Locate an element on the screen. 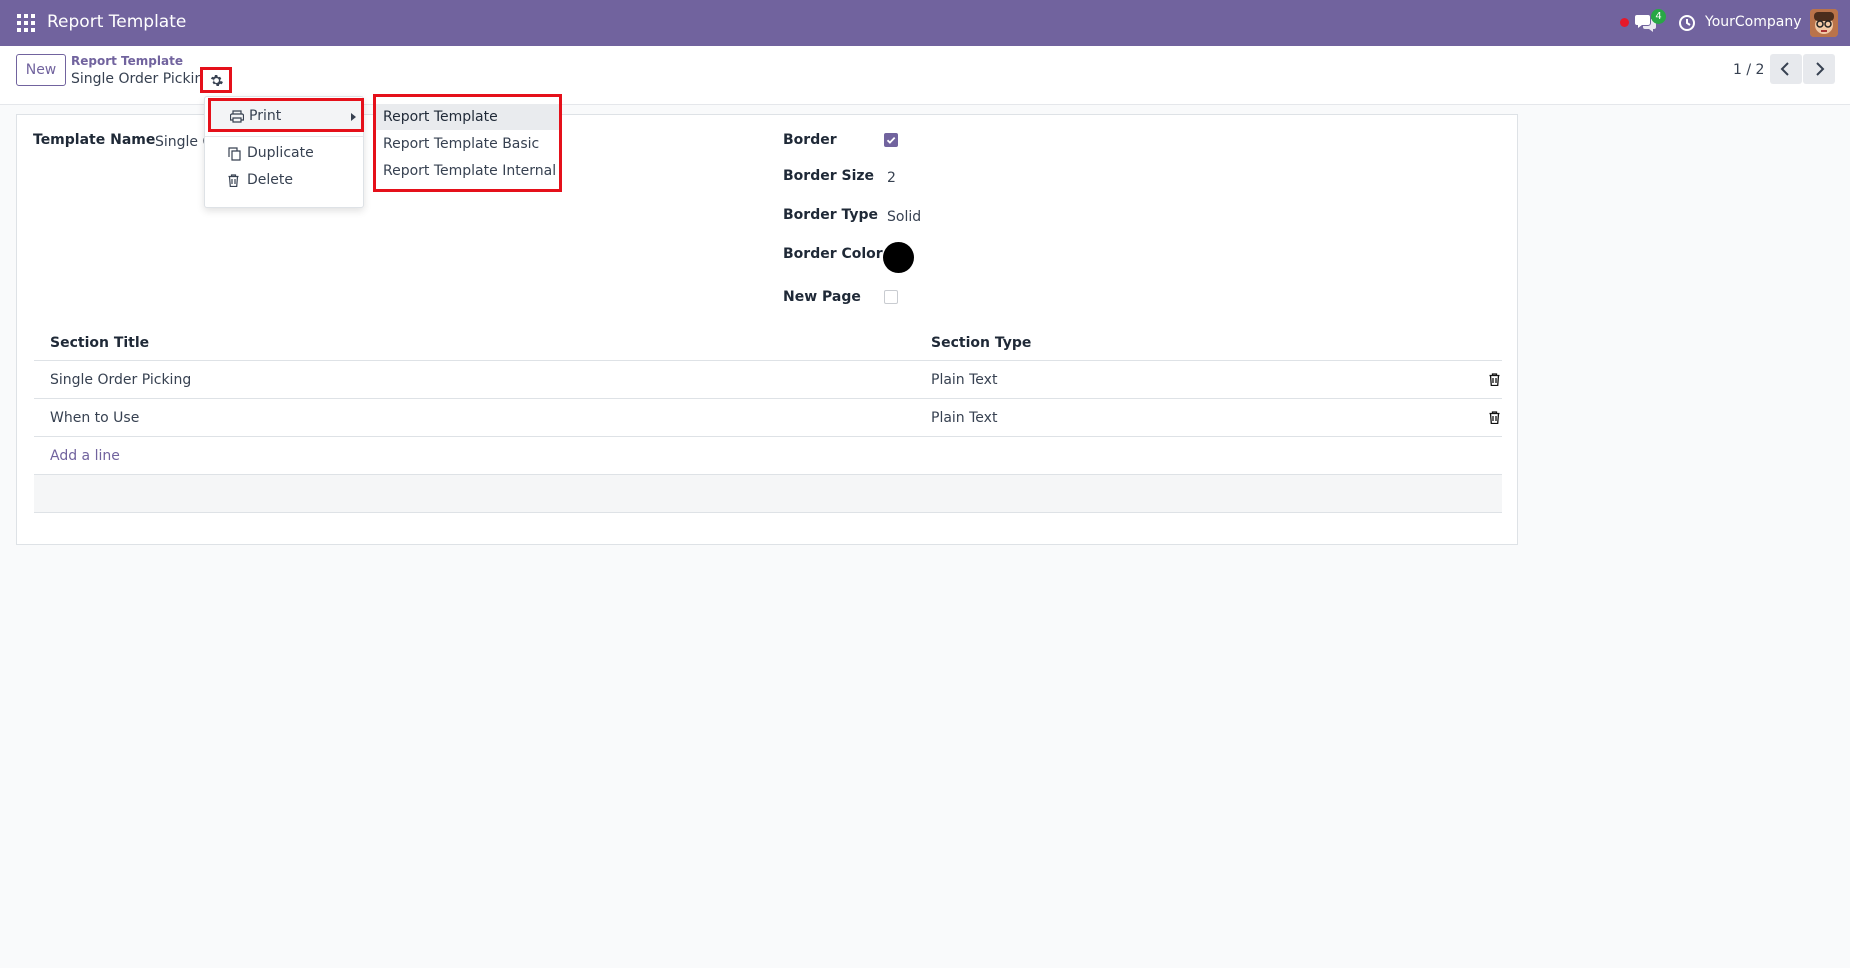  add-line-link: Add a line is located at coordinates (85, 456).